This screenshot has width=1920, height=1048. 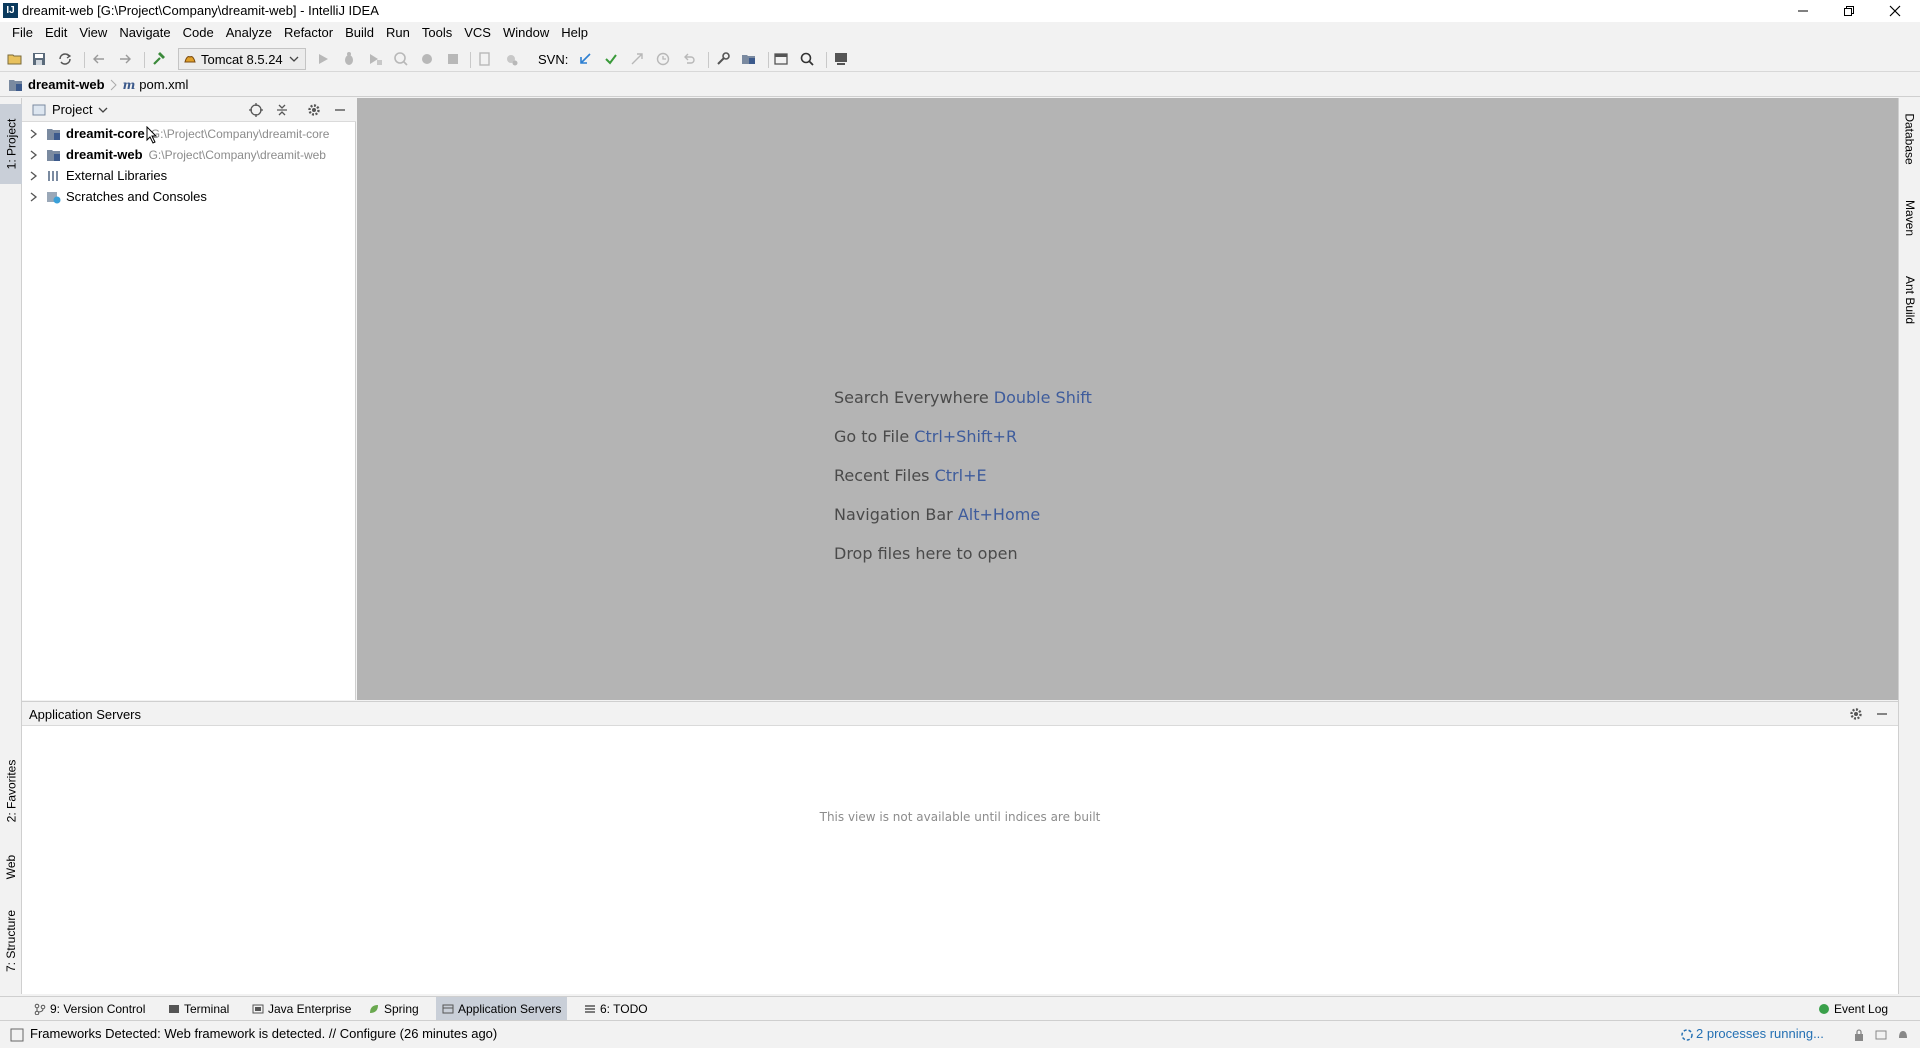 I want to click on tab-label: Terminal, so click(x=207, y=1009).